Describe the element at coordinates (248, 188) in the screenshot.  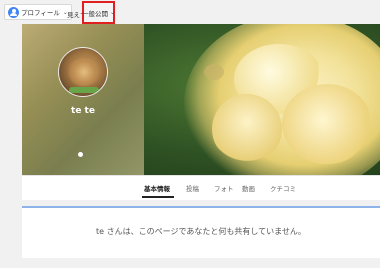
I see `tab-videos: 動画` at that location.